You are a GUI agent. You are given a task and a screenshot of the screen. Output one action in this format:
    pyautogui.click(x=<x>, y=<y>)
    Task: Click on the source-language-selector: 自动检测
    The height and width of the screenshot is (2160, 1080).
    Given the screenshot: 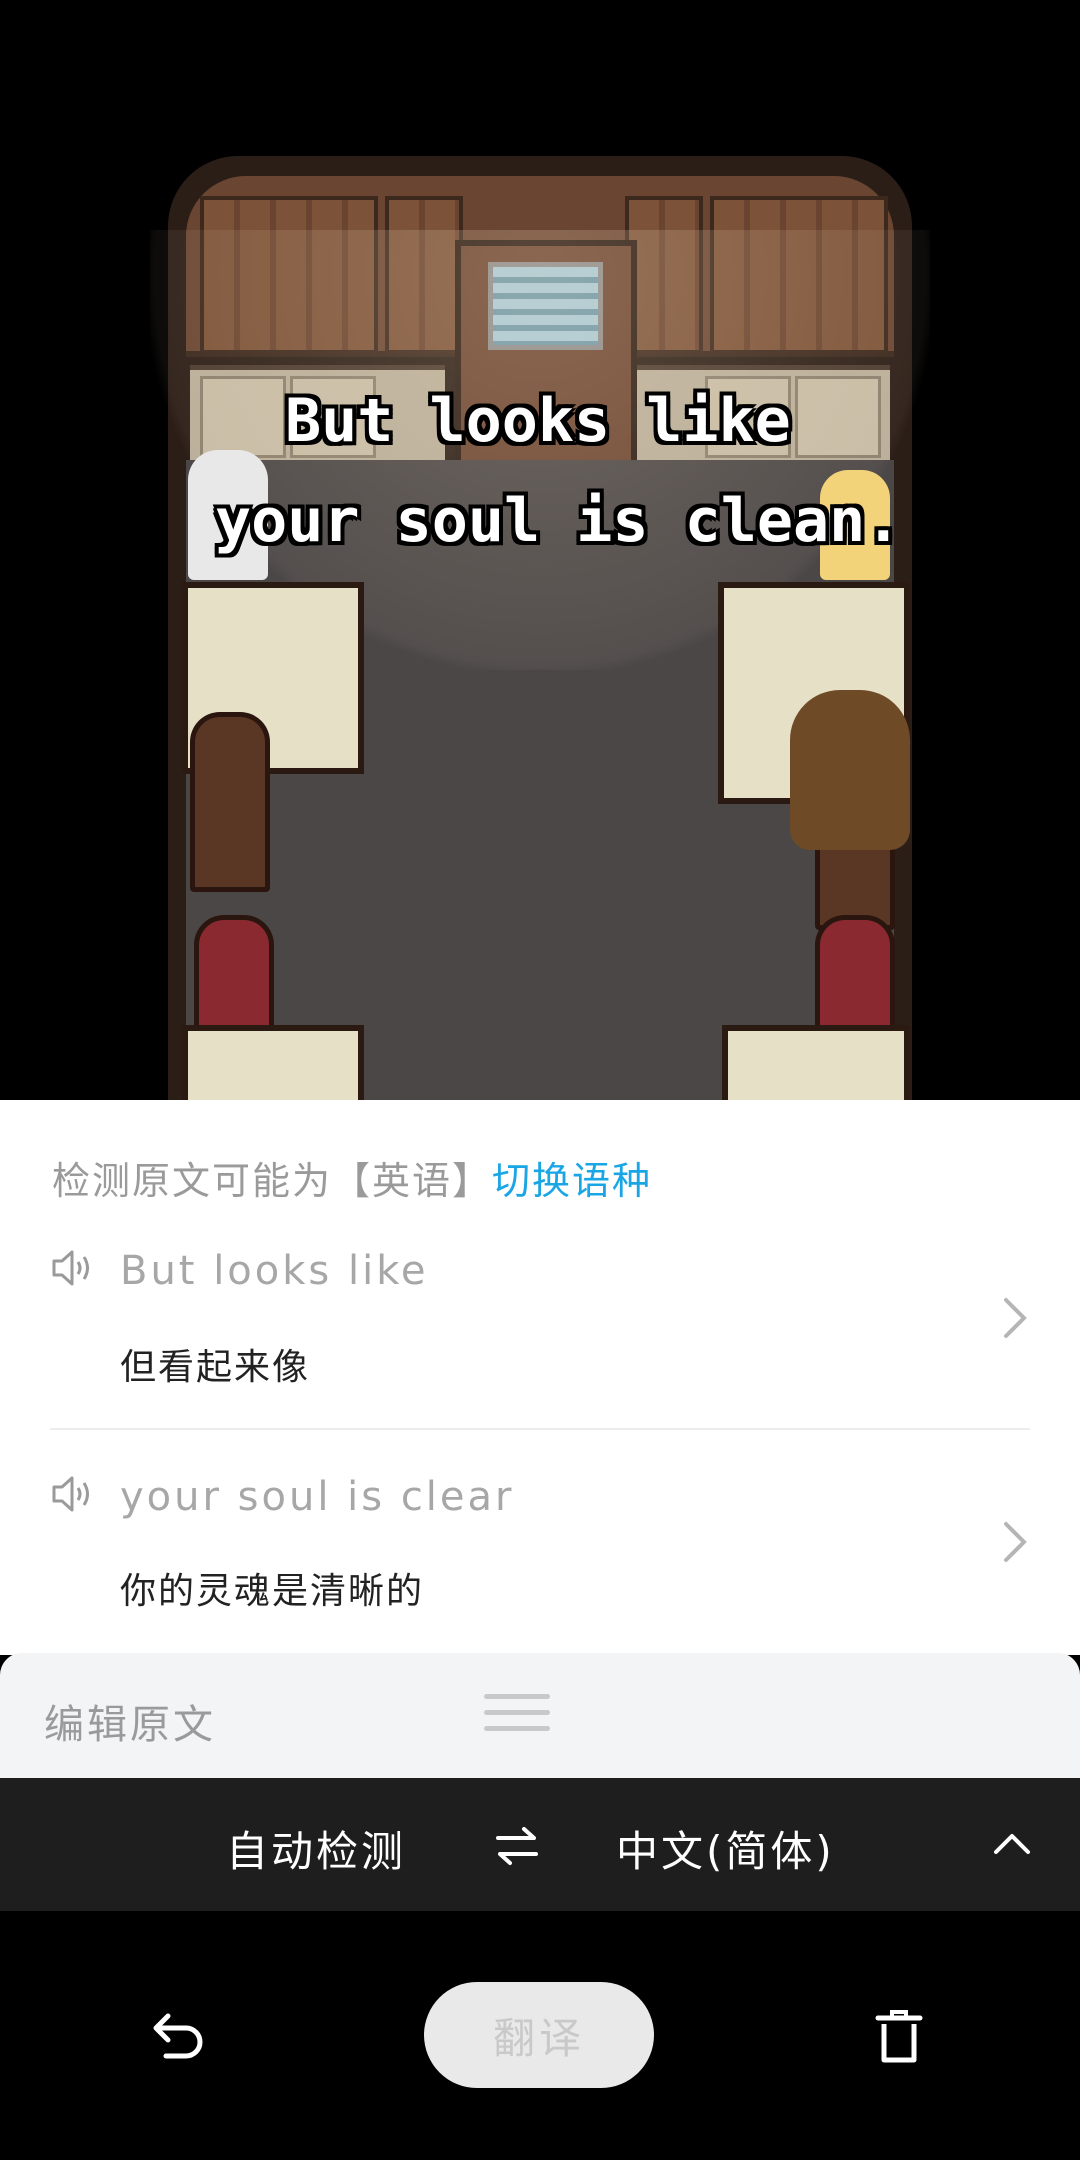 What is the action you would take?
    pyautogui.click(x=316, y=1848)
    